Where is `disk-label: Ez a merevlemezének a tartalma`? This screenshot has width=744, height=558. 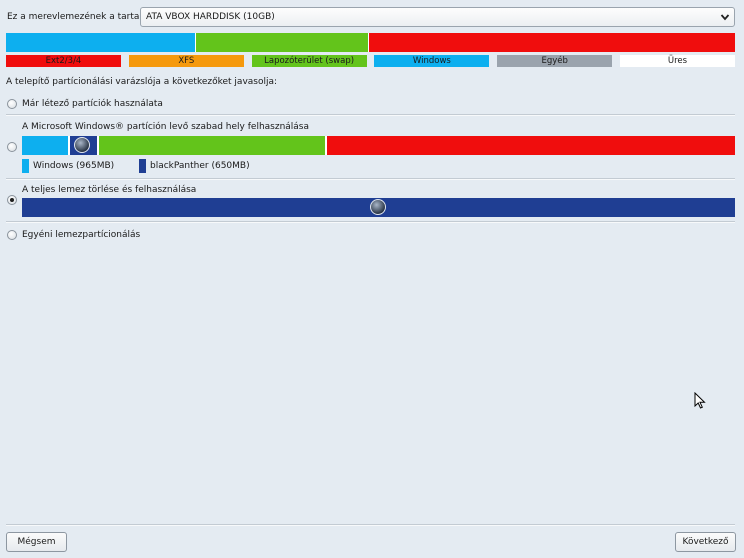 disk-label: Ez a merevlemezének a tartalma is located at coordinates (82, 17).